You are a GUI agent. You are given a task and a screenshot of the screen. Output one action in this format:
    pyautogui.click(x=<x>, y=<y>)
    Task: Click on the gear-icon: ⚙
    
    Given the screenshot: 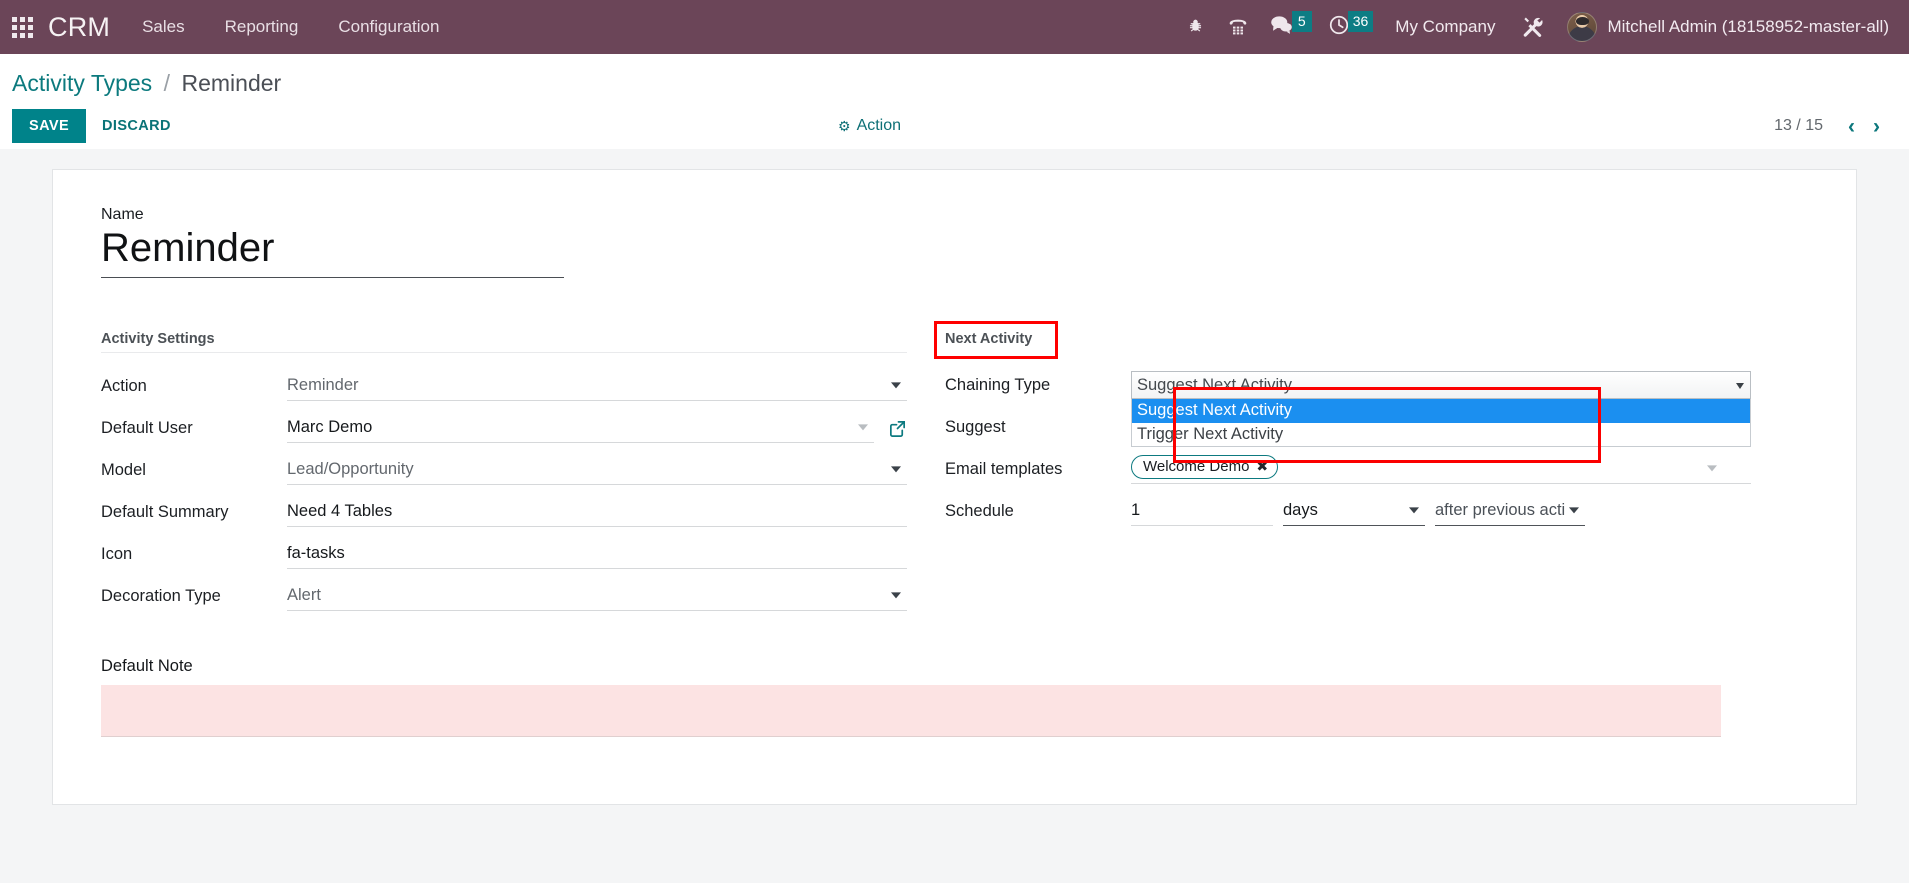 What is the action you would take?
    pyautogui.click(x=844, y=125)
    